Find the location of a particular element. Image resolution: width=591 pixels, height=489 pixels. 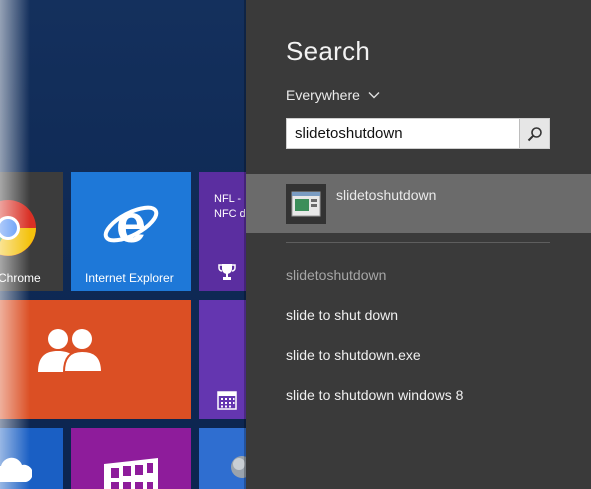

skydrive-tile is located at coordinates (31, 458).